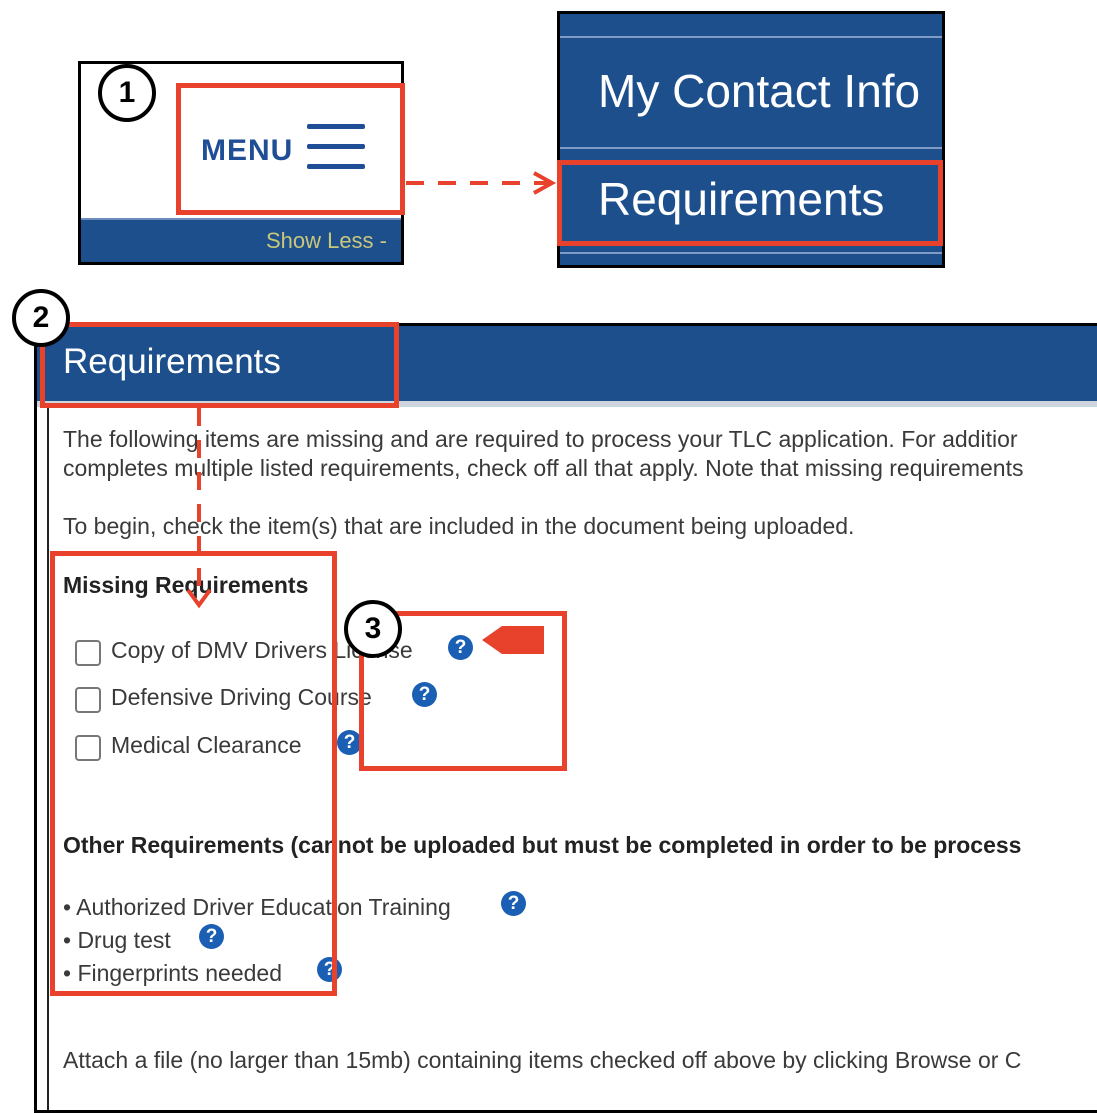 The width and height of the screenshot is (1097, 1113). Describe the element at coordinates (127, 93) in the screenshot. I see `step-badge-1: 1` at that location.